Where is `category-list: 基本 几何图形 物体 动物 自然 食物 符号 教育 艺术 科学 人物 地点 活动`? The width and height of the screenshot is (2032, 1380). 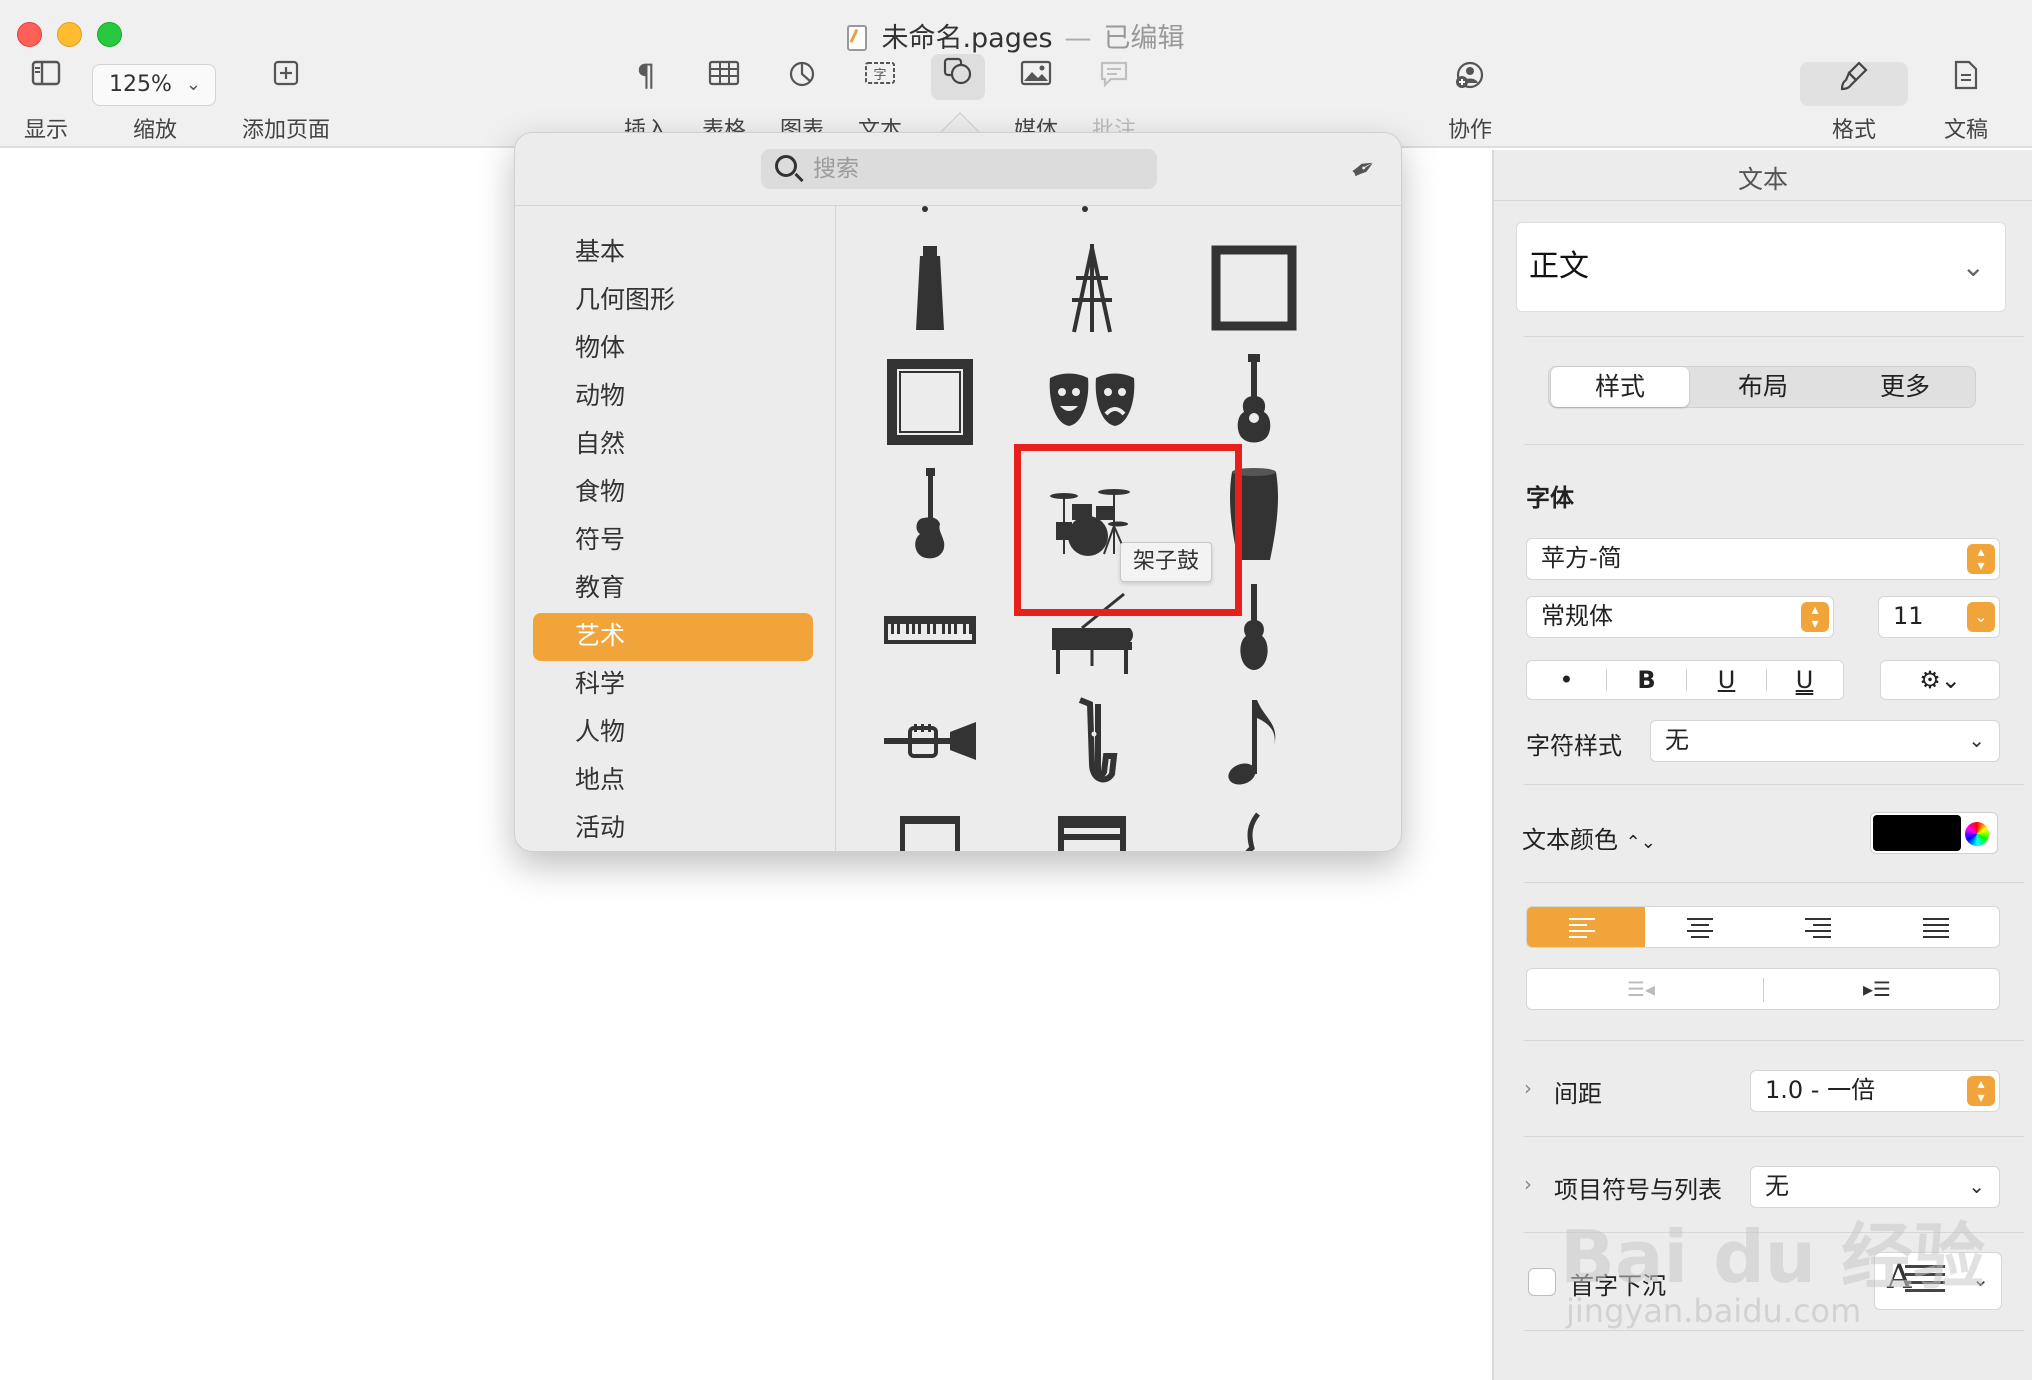 category-list: 基本 几何图形 物体 动物 自然 食物 符号 教育 艺术 科学 人物 地点 活动 is located at coordinates (673, 540).